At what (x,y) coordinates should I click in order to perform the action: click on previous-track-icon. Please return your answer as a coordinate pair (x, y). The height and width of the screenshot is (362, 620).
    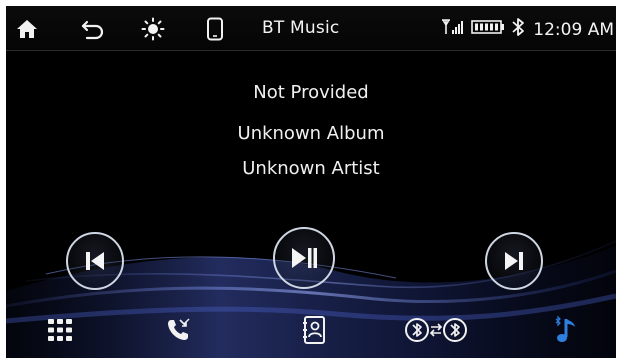
    Looking at the image, I should click on (95, 261).